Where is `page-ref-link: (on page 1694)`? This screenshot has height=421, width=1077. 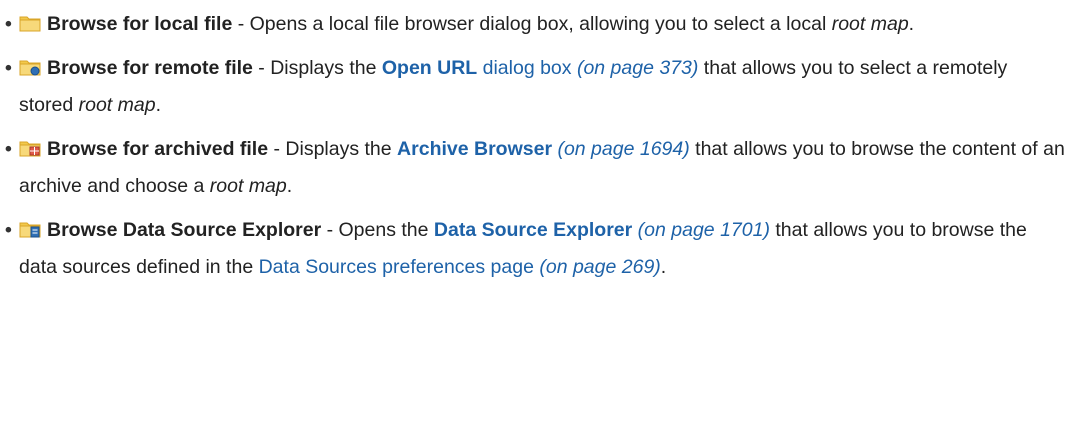
page-ref-link: (on page 1694) is located at coordinates (623, 149).